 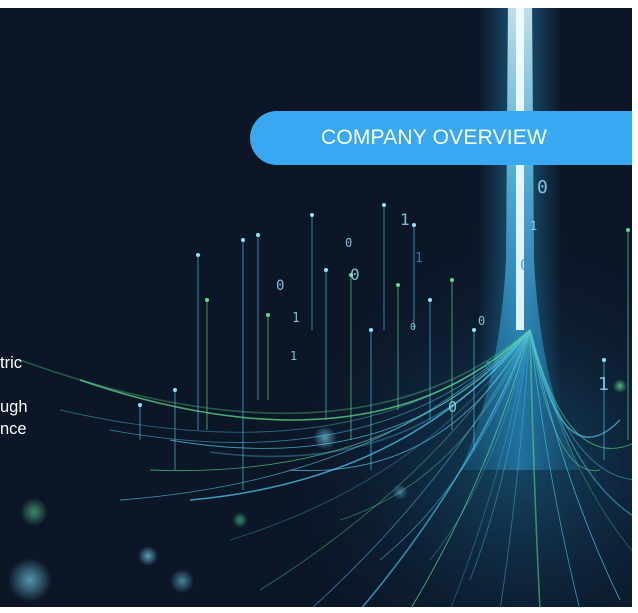 I want to click on slide-edge-top, so click(x=319, y=4).